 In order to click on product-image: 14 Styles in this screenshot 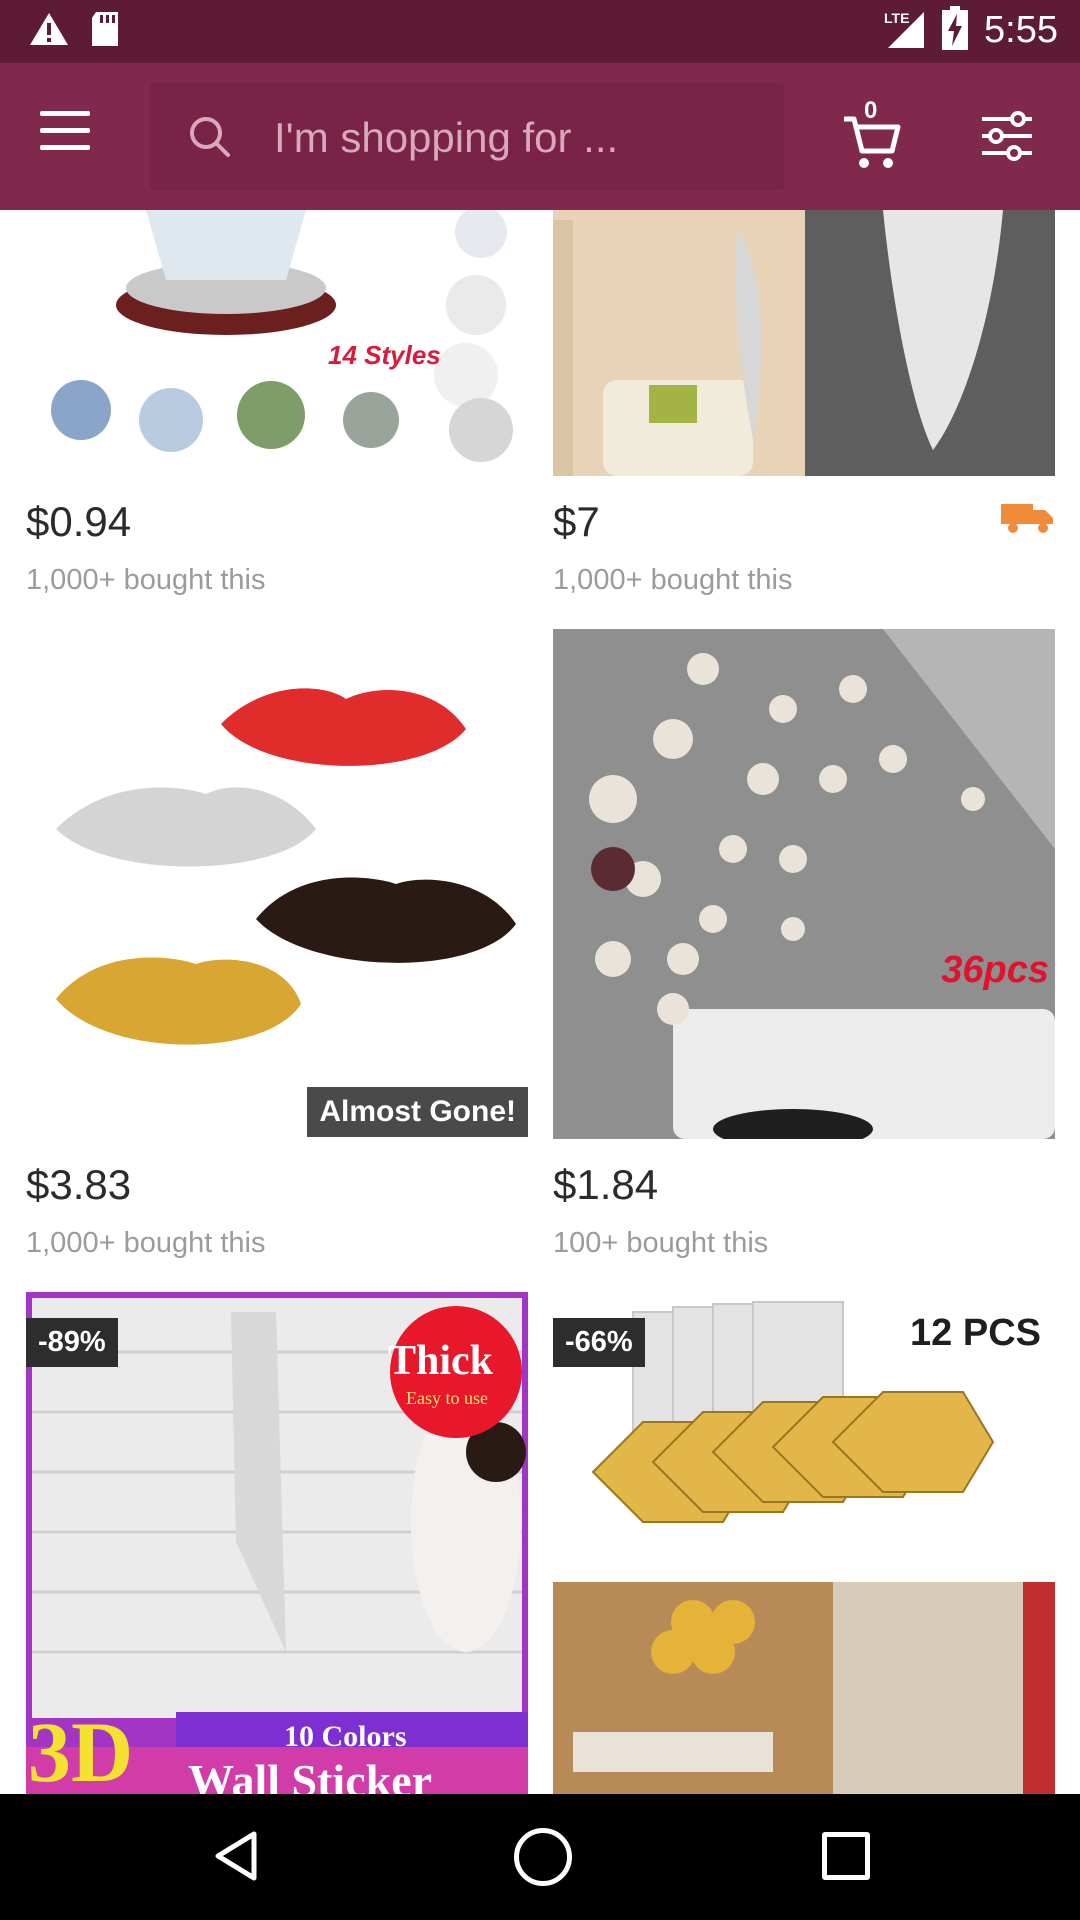, I will do `click(277, 343)`.